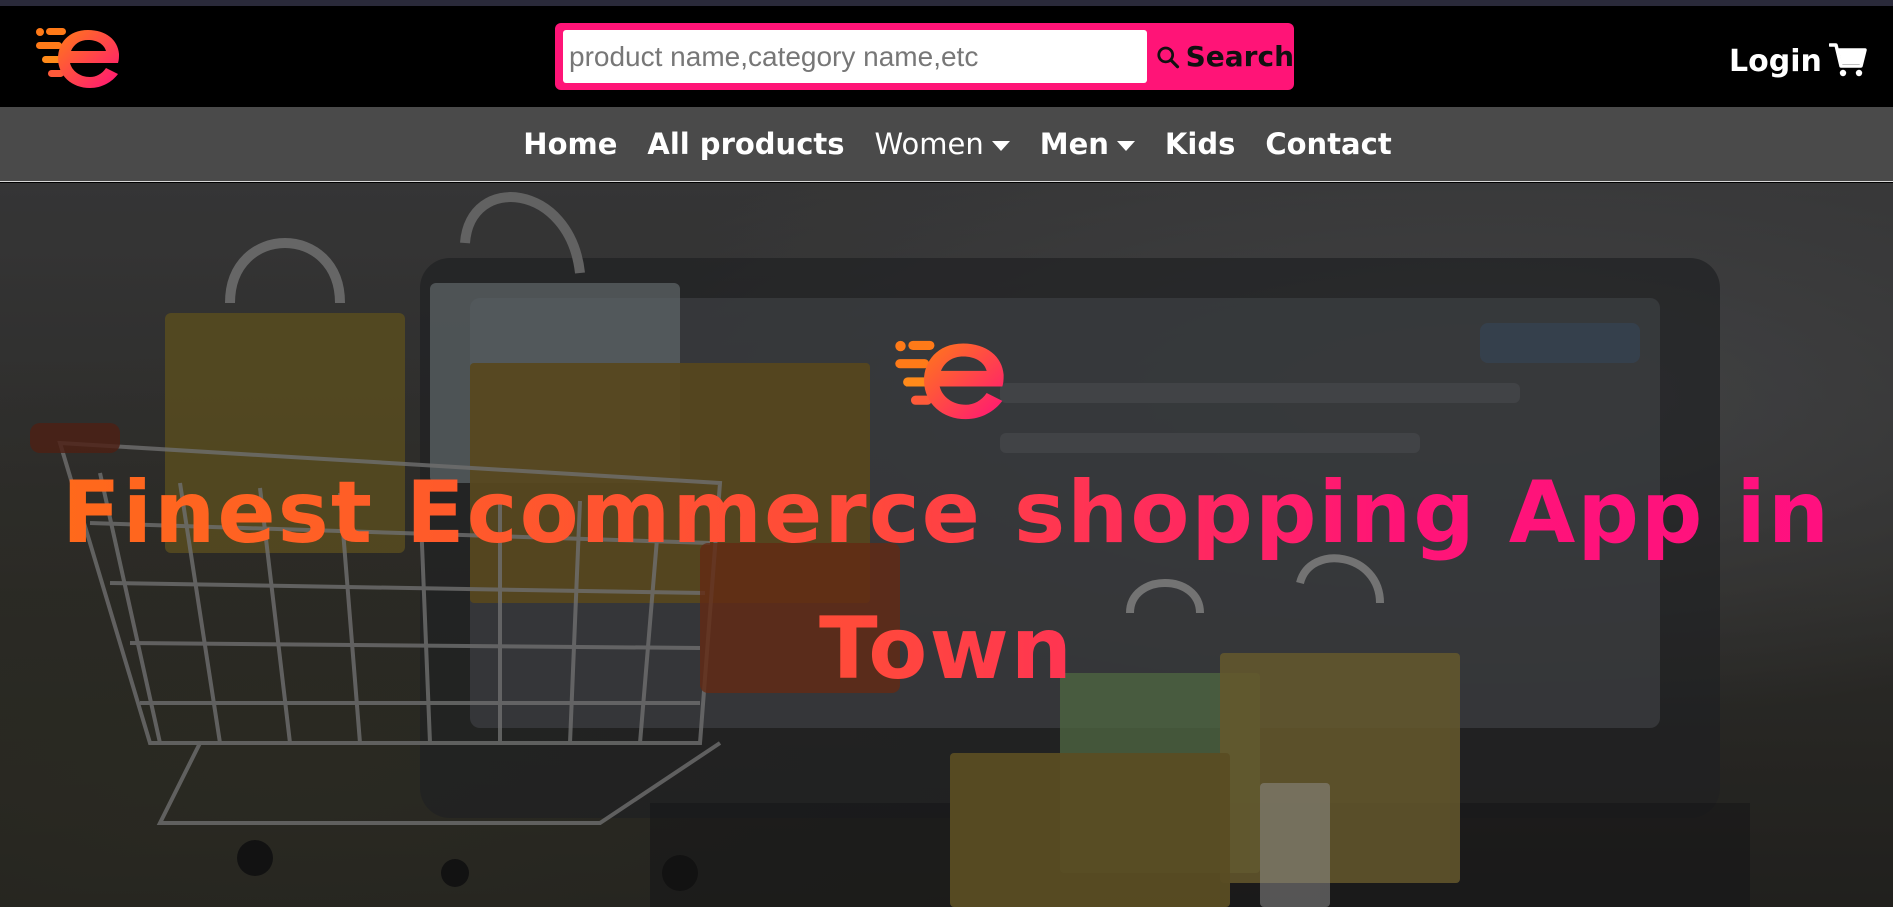 Image resolution: width=1893 pixels, height=907 pixels. I want to click on main-nav: Home All products Women Men Kids Contact, so click(946, 144).